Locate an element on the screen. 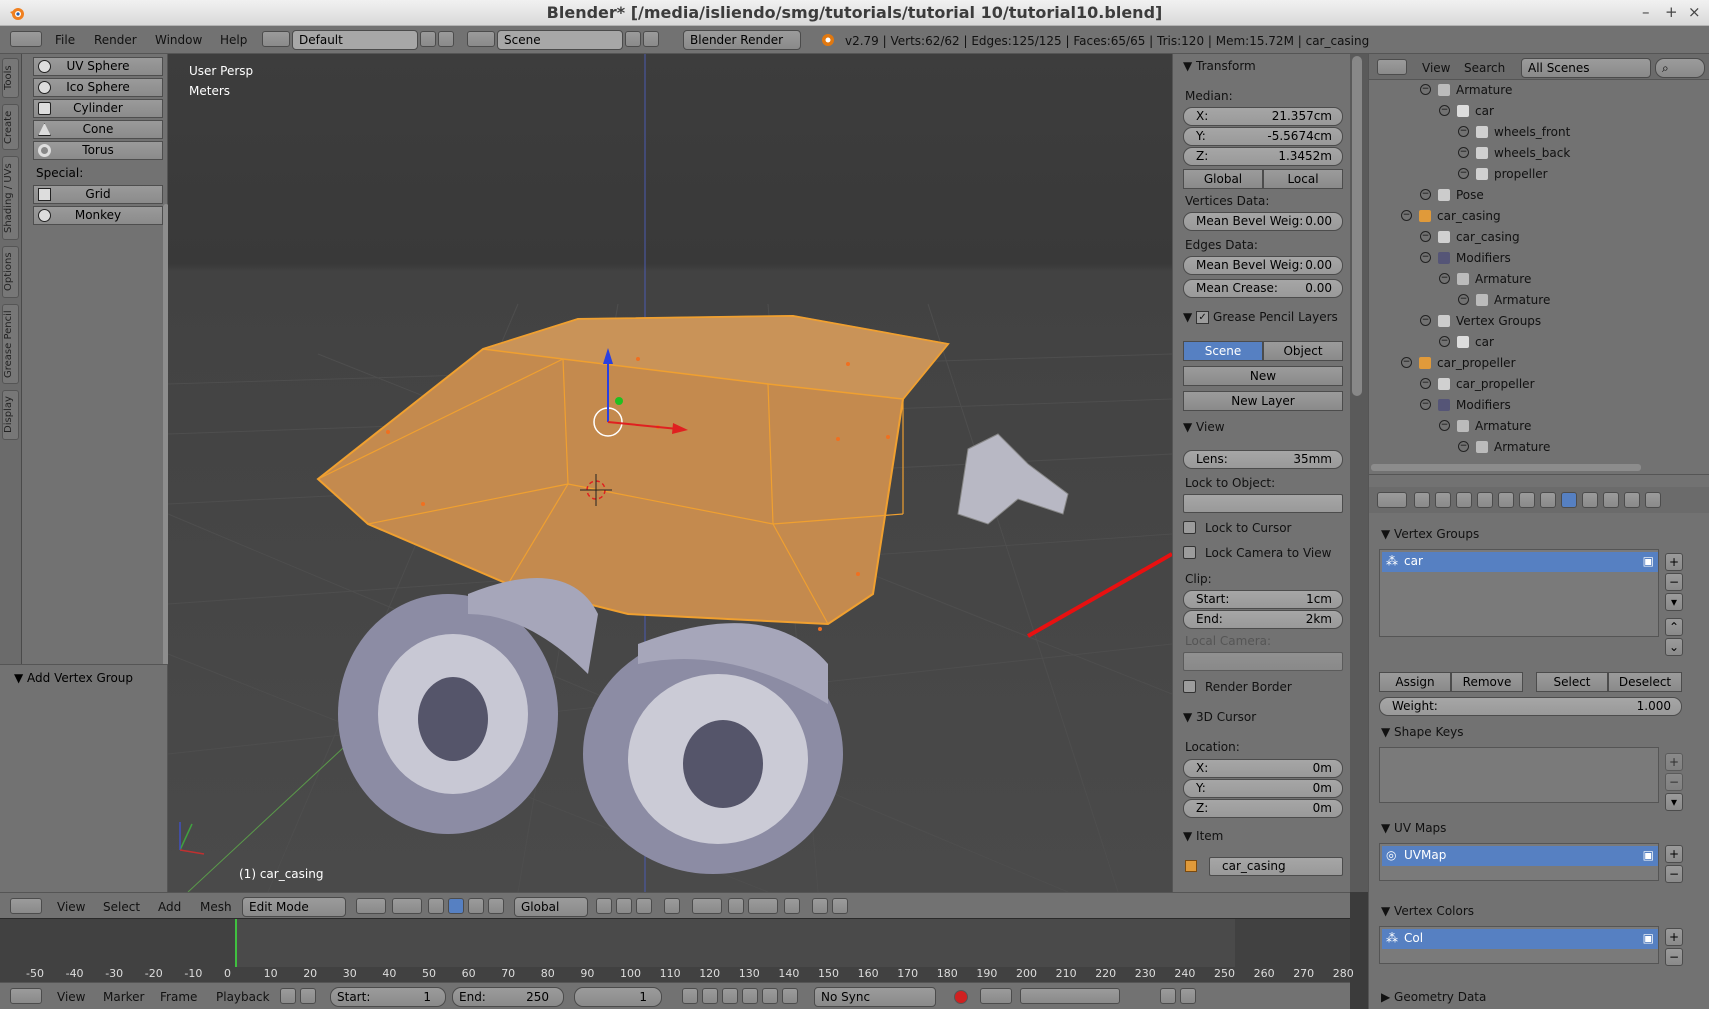  menu-render: Render is located at coordinates (115, 40).